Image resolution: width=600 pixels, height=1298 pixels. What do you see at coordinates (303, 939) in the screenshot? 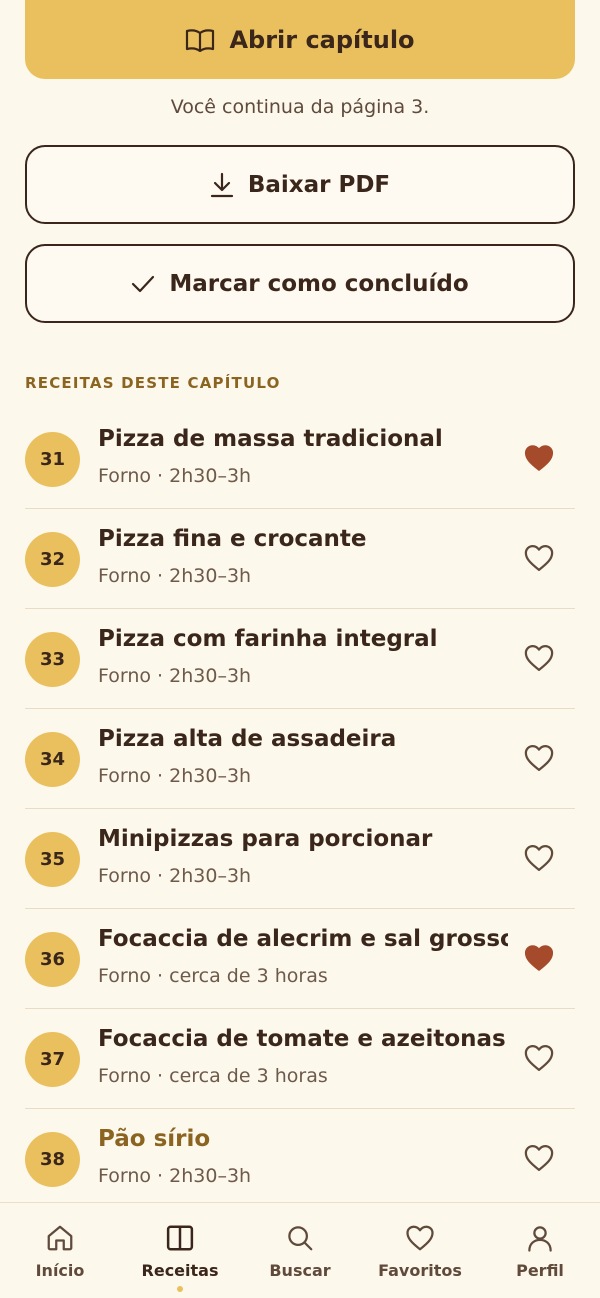
I see `recipe-title: Focaccia de alecrim e sal grosso` at bounding box center [303, 939].